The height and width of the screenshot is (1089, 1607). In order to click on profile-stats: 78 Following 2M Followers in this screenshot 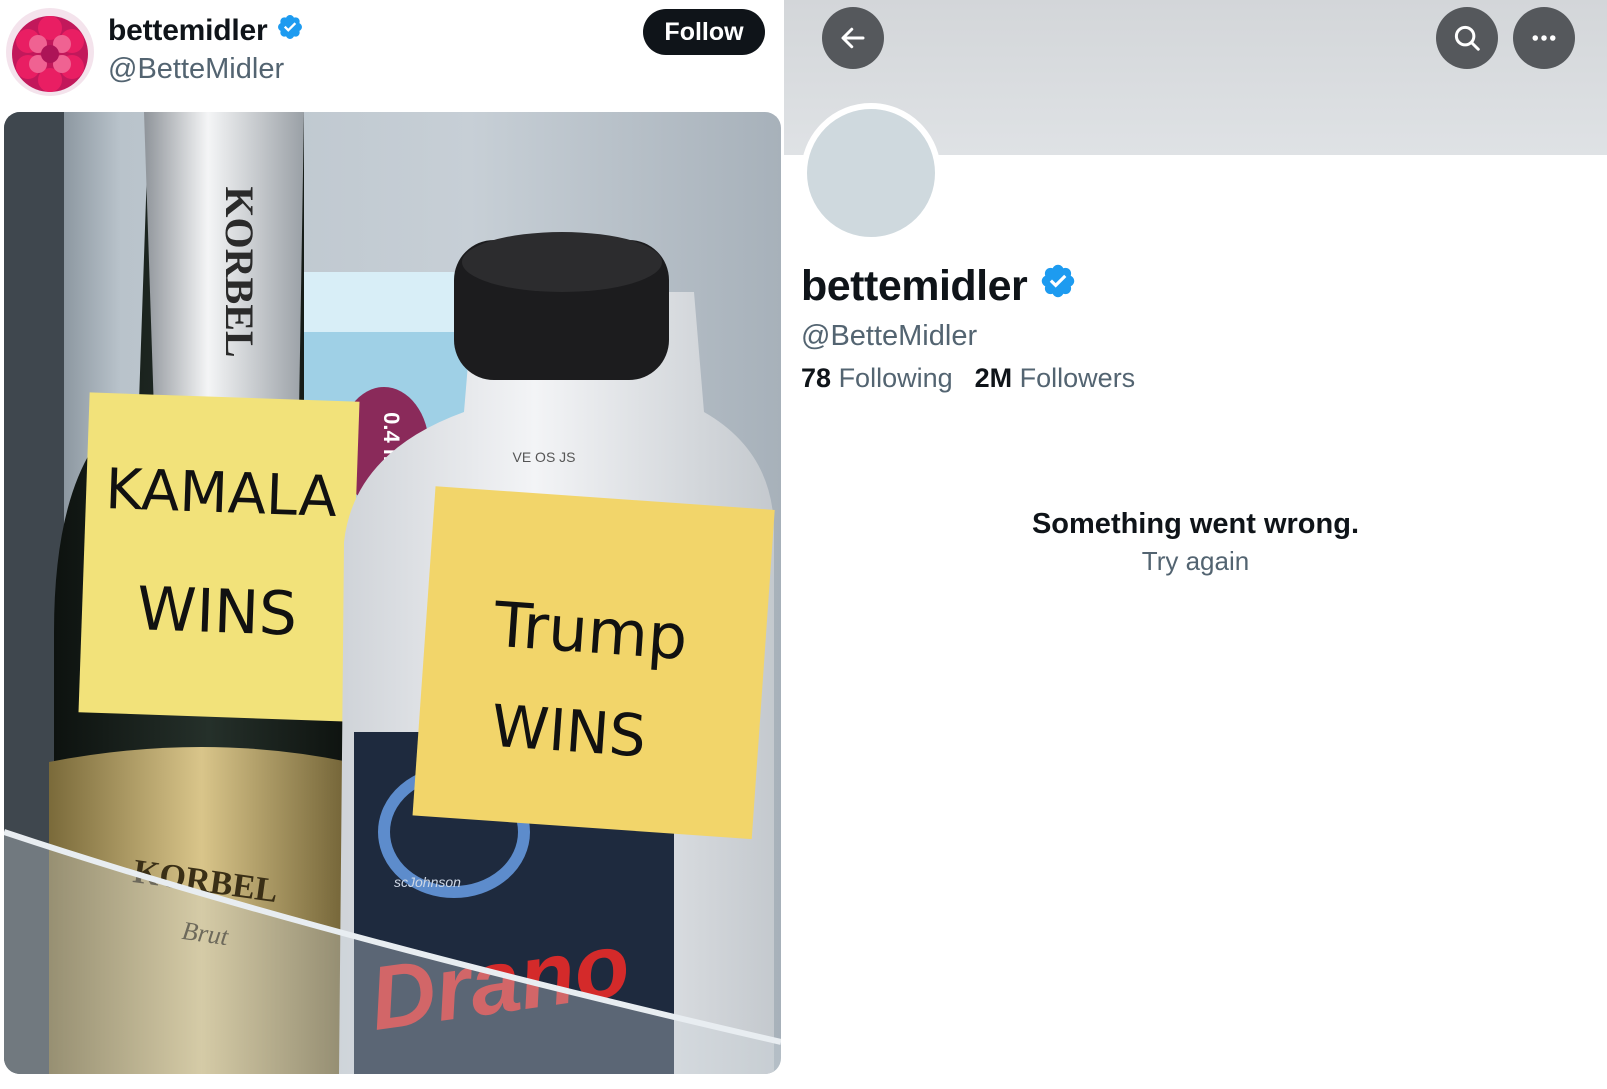, I will do `click(968, 378)`.